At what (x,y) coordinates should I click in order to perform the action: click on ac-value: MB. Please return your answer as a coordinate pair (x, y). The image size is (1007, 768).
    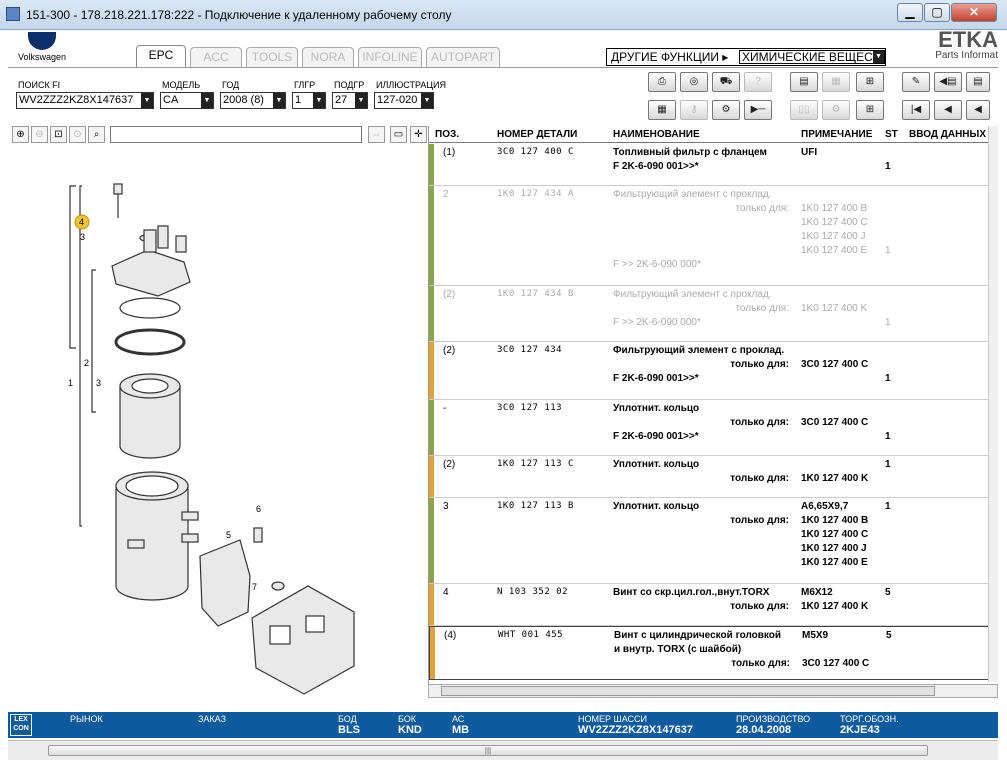
    Looking at the image, I should click on (461, 730).